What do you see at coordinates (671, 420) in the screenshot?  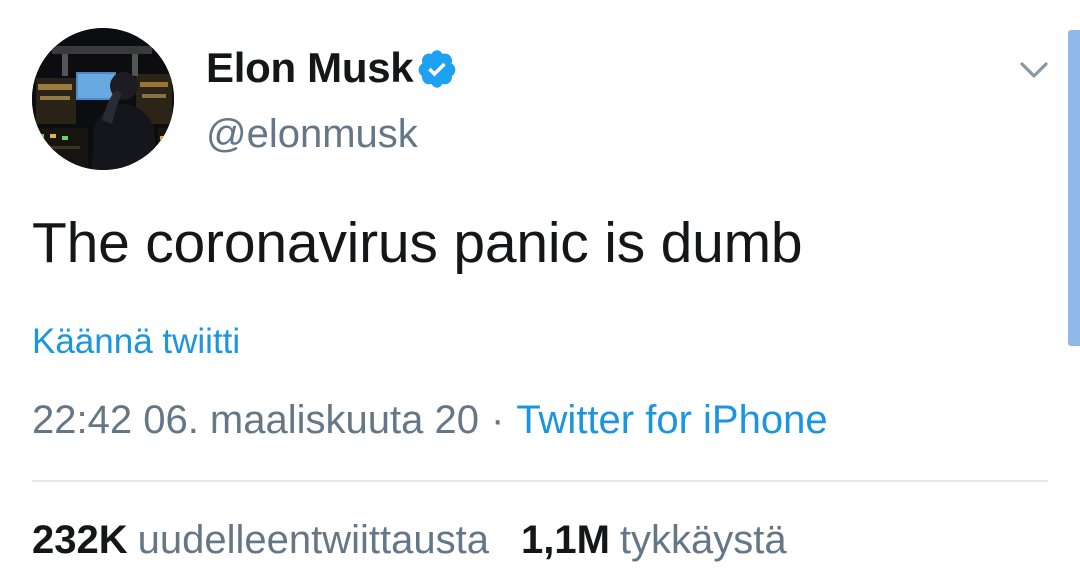 I see `tweet-source-link: Twitter for iPhone` at bounding box center [671, 420].